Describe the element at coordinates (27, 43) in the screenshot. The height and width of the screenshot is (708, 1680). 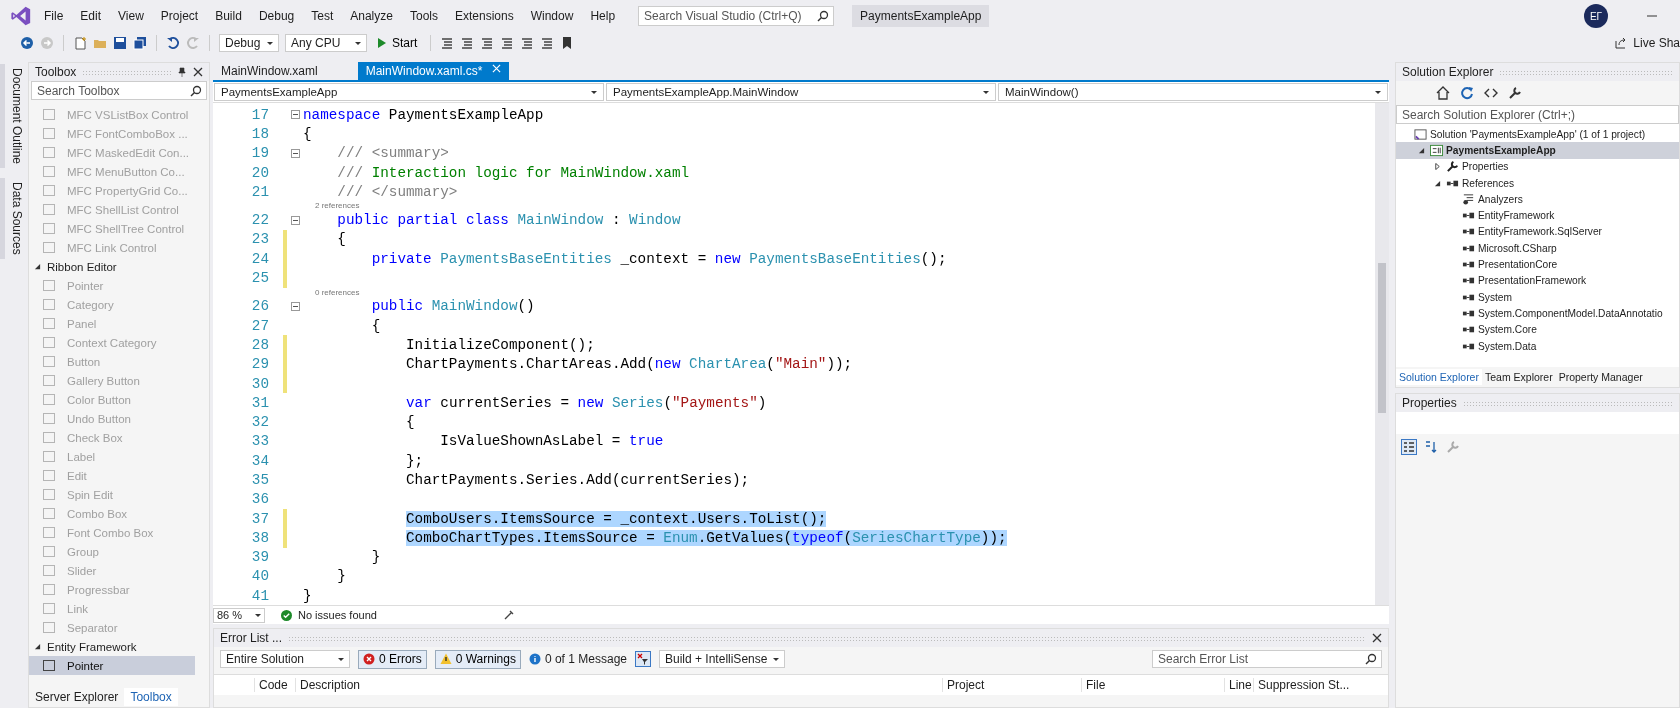
I see `back-icon` at that location.